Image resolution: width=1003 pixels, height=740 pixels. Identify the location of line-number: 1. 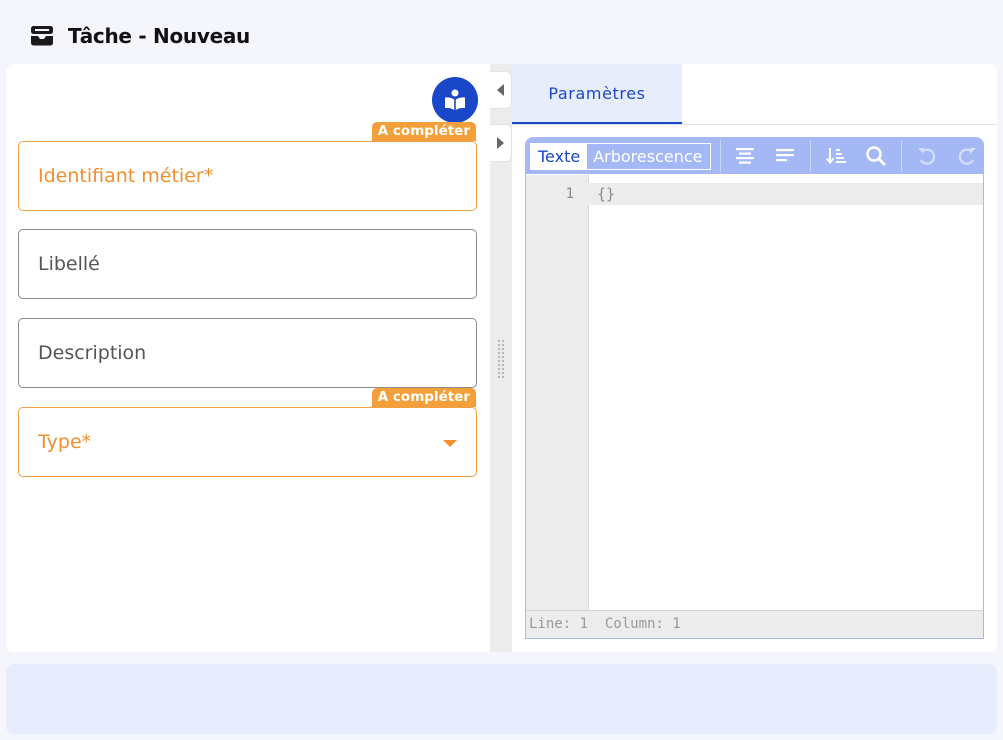
(569, 194).